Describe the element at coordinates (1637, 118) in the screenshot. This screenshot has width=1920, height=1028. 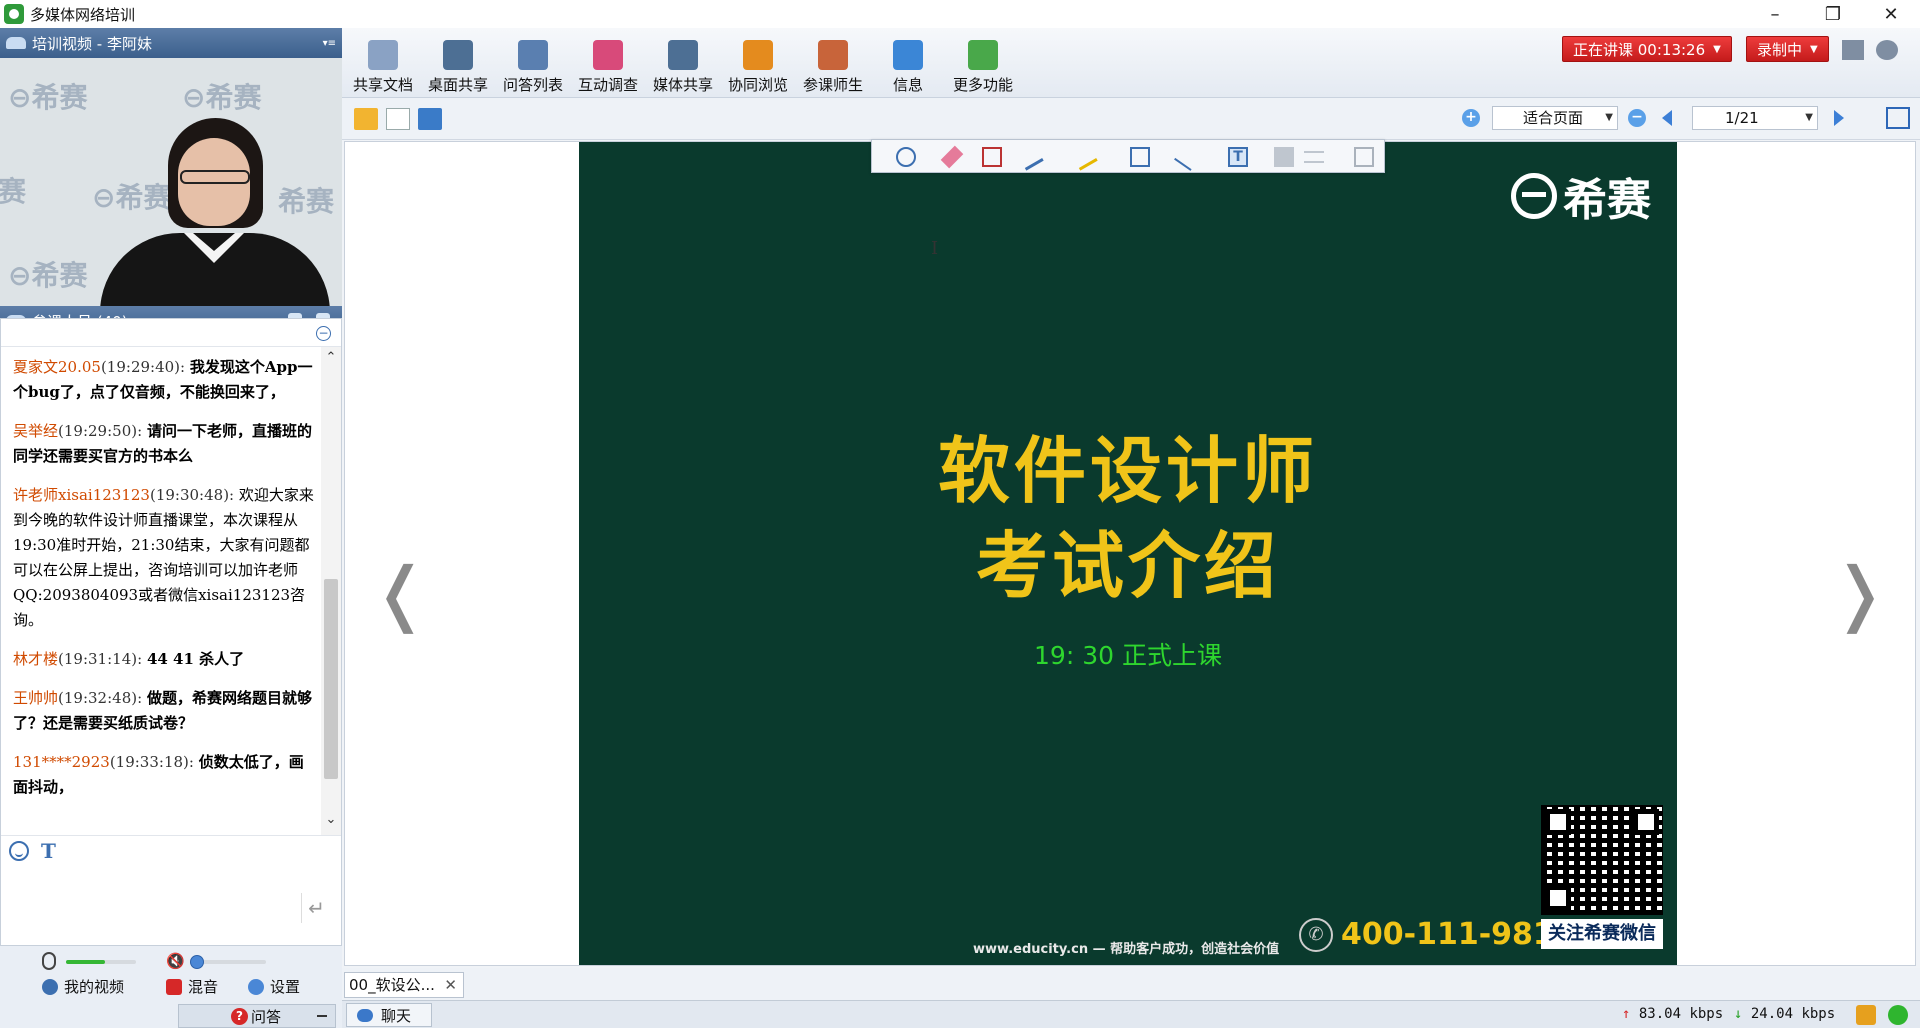
I see `zoom-out-icon: −` at that location.